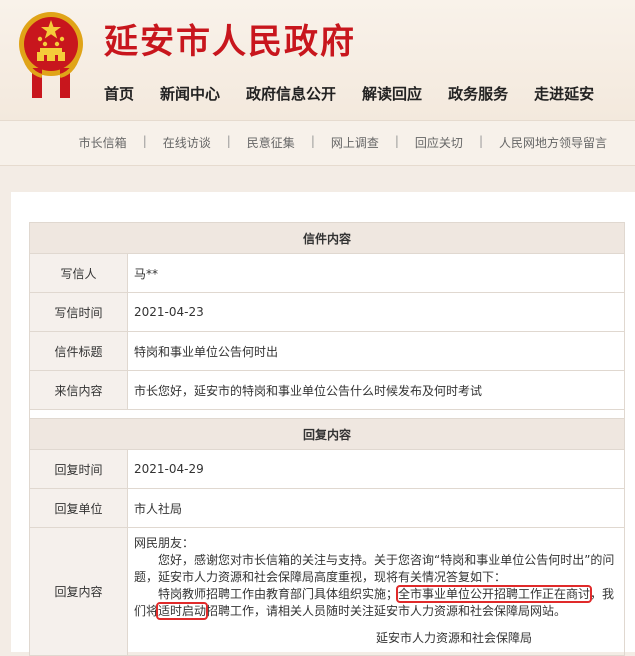  What do you see at coordinates (439, 142) in the screenshot?
I see `subnav-response-concerns: 回应关切` at bounding box center [439, 142].